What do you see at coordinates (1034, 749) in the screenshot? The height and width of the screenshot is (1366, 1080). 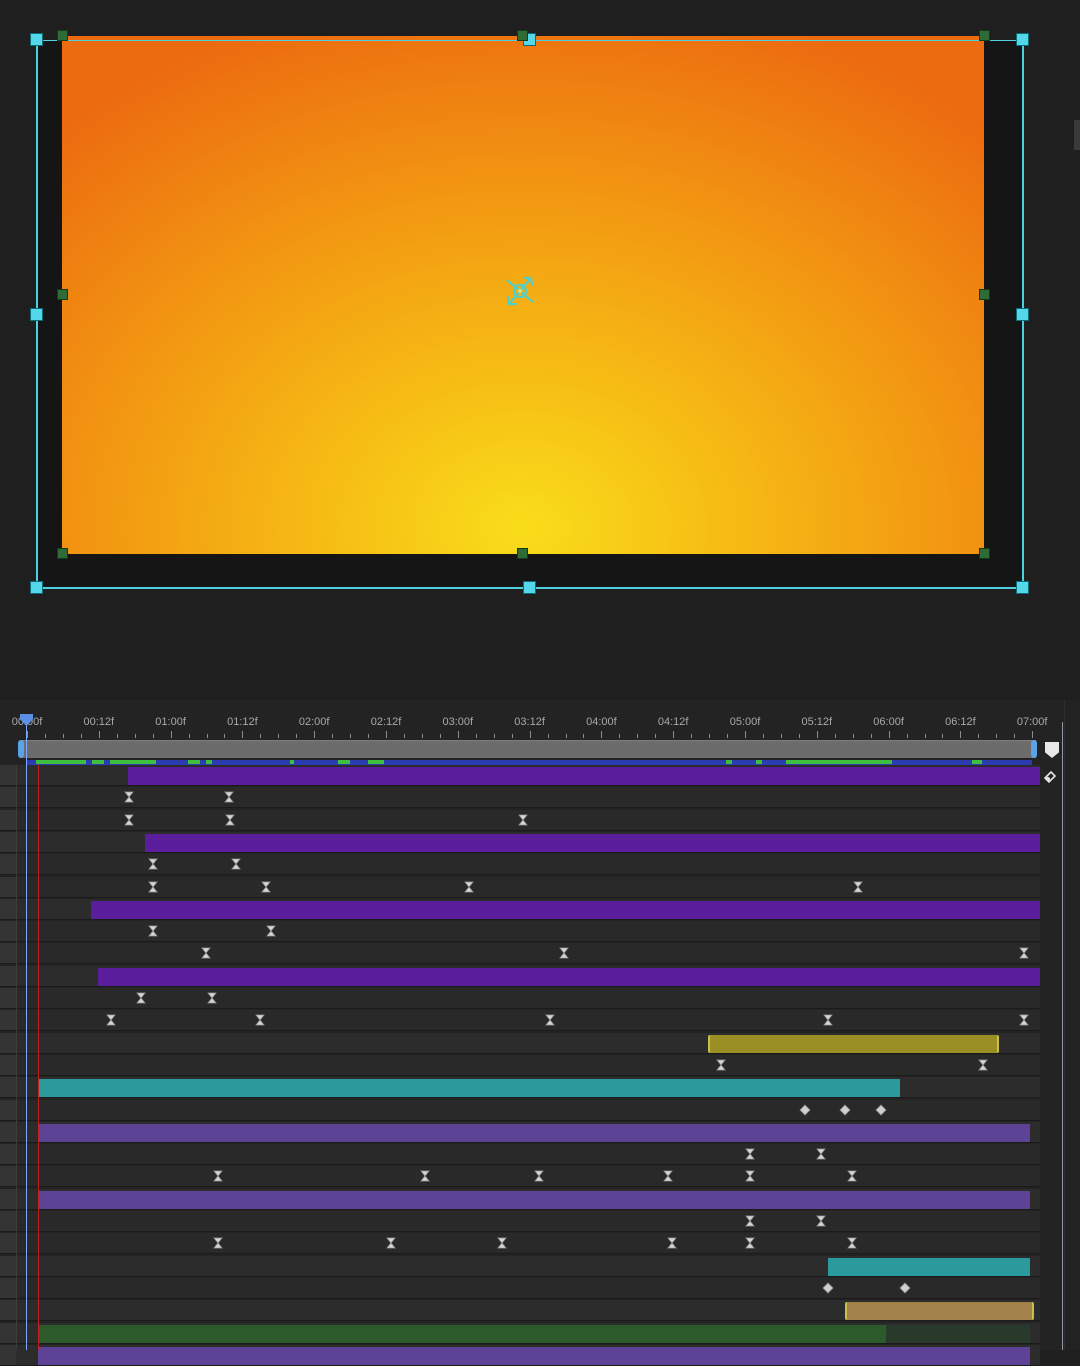 I see `work-area-end-handle` at bounding box center [1034, 749].